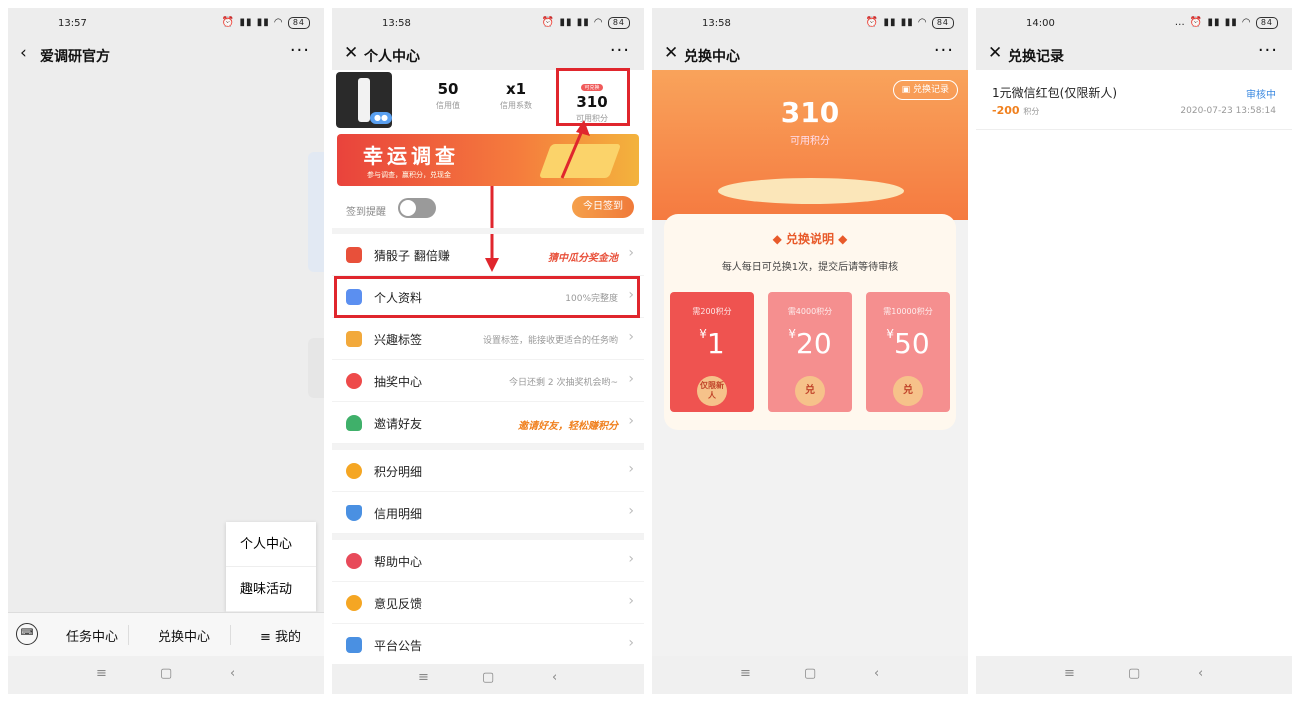  Describe the element at coordinates (631, 253) in the screenshot. I see `chevron-right-icon: ›` at that location.